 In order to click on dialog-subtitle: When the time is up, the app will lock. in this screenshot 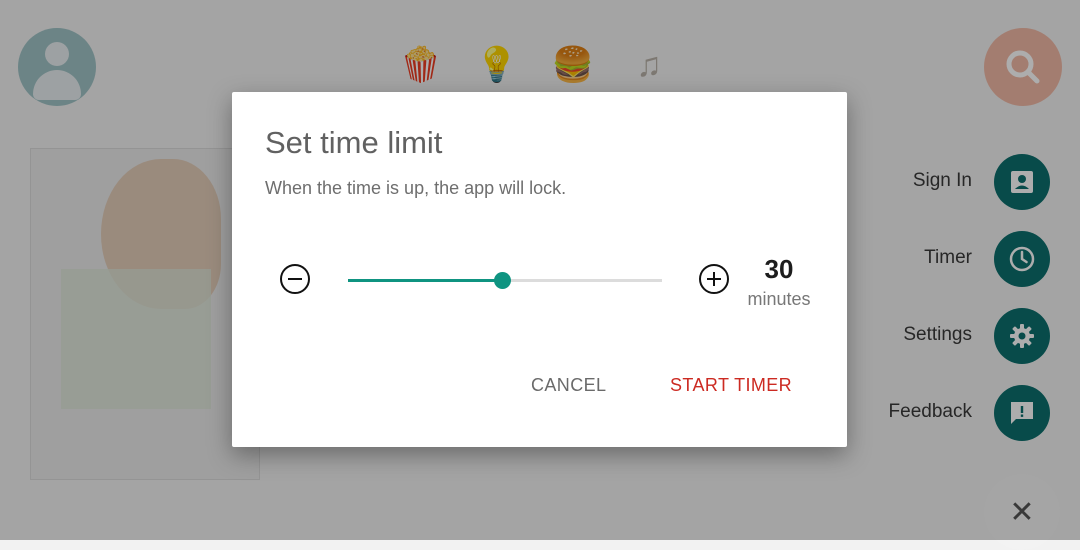, I will do `click(416, 188)`.